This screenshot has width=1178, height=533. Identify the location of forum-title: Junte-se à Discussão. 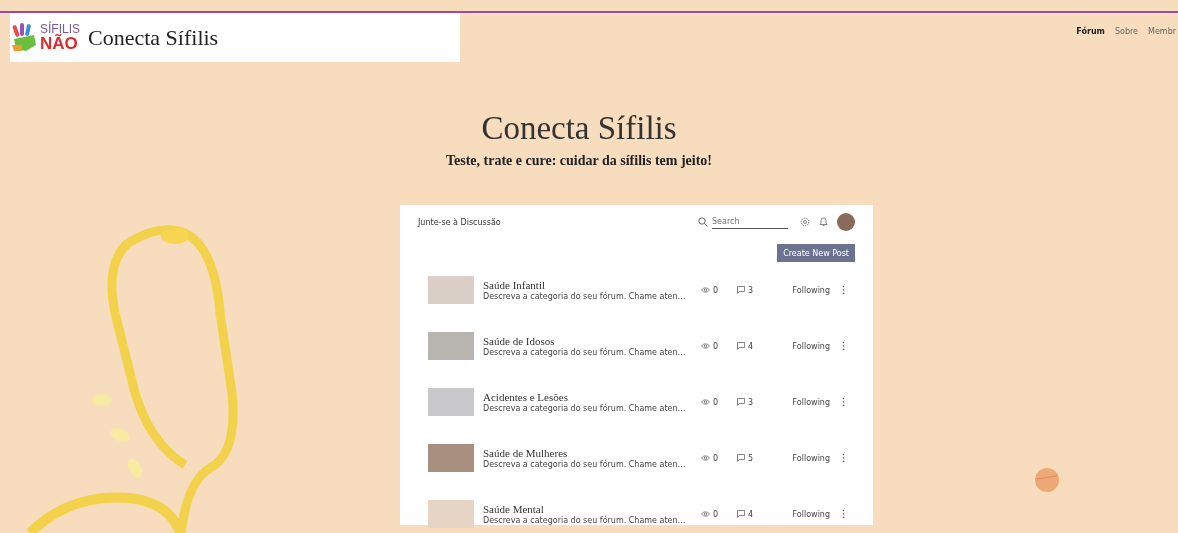
(459, 222).